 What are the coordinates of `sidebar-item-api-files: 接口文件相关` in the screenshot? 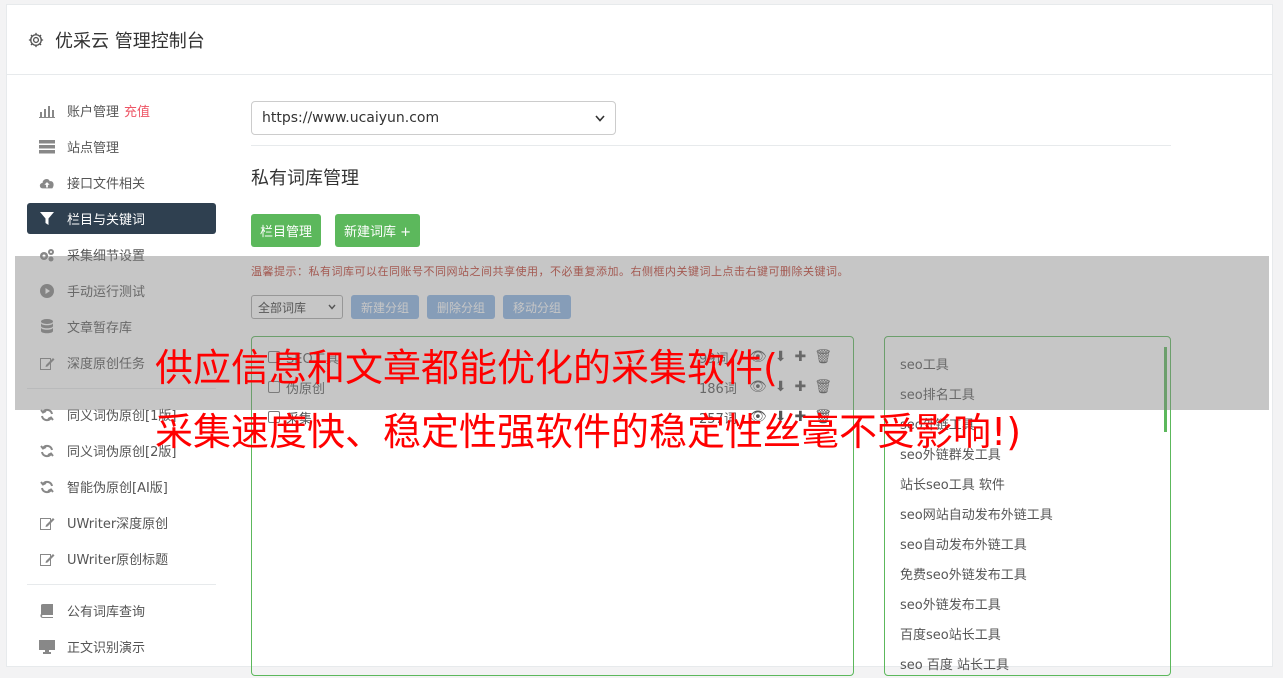 It's located at (121, 182).